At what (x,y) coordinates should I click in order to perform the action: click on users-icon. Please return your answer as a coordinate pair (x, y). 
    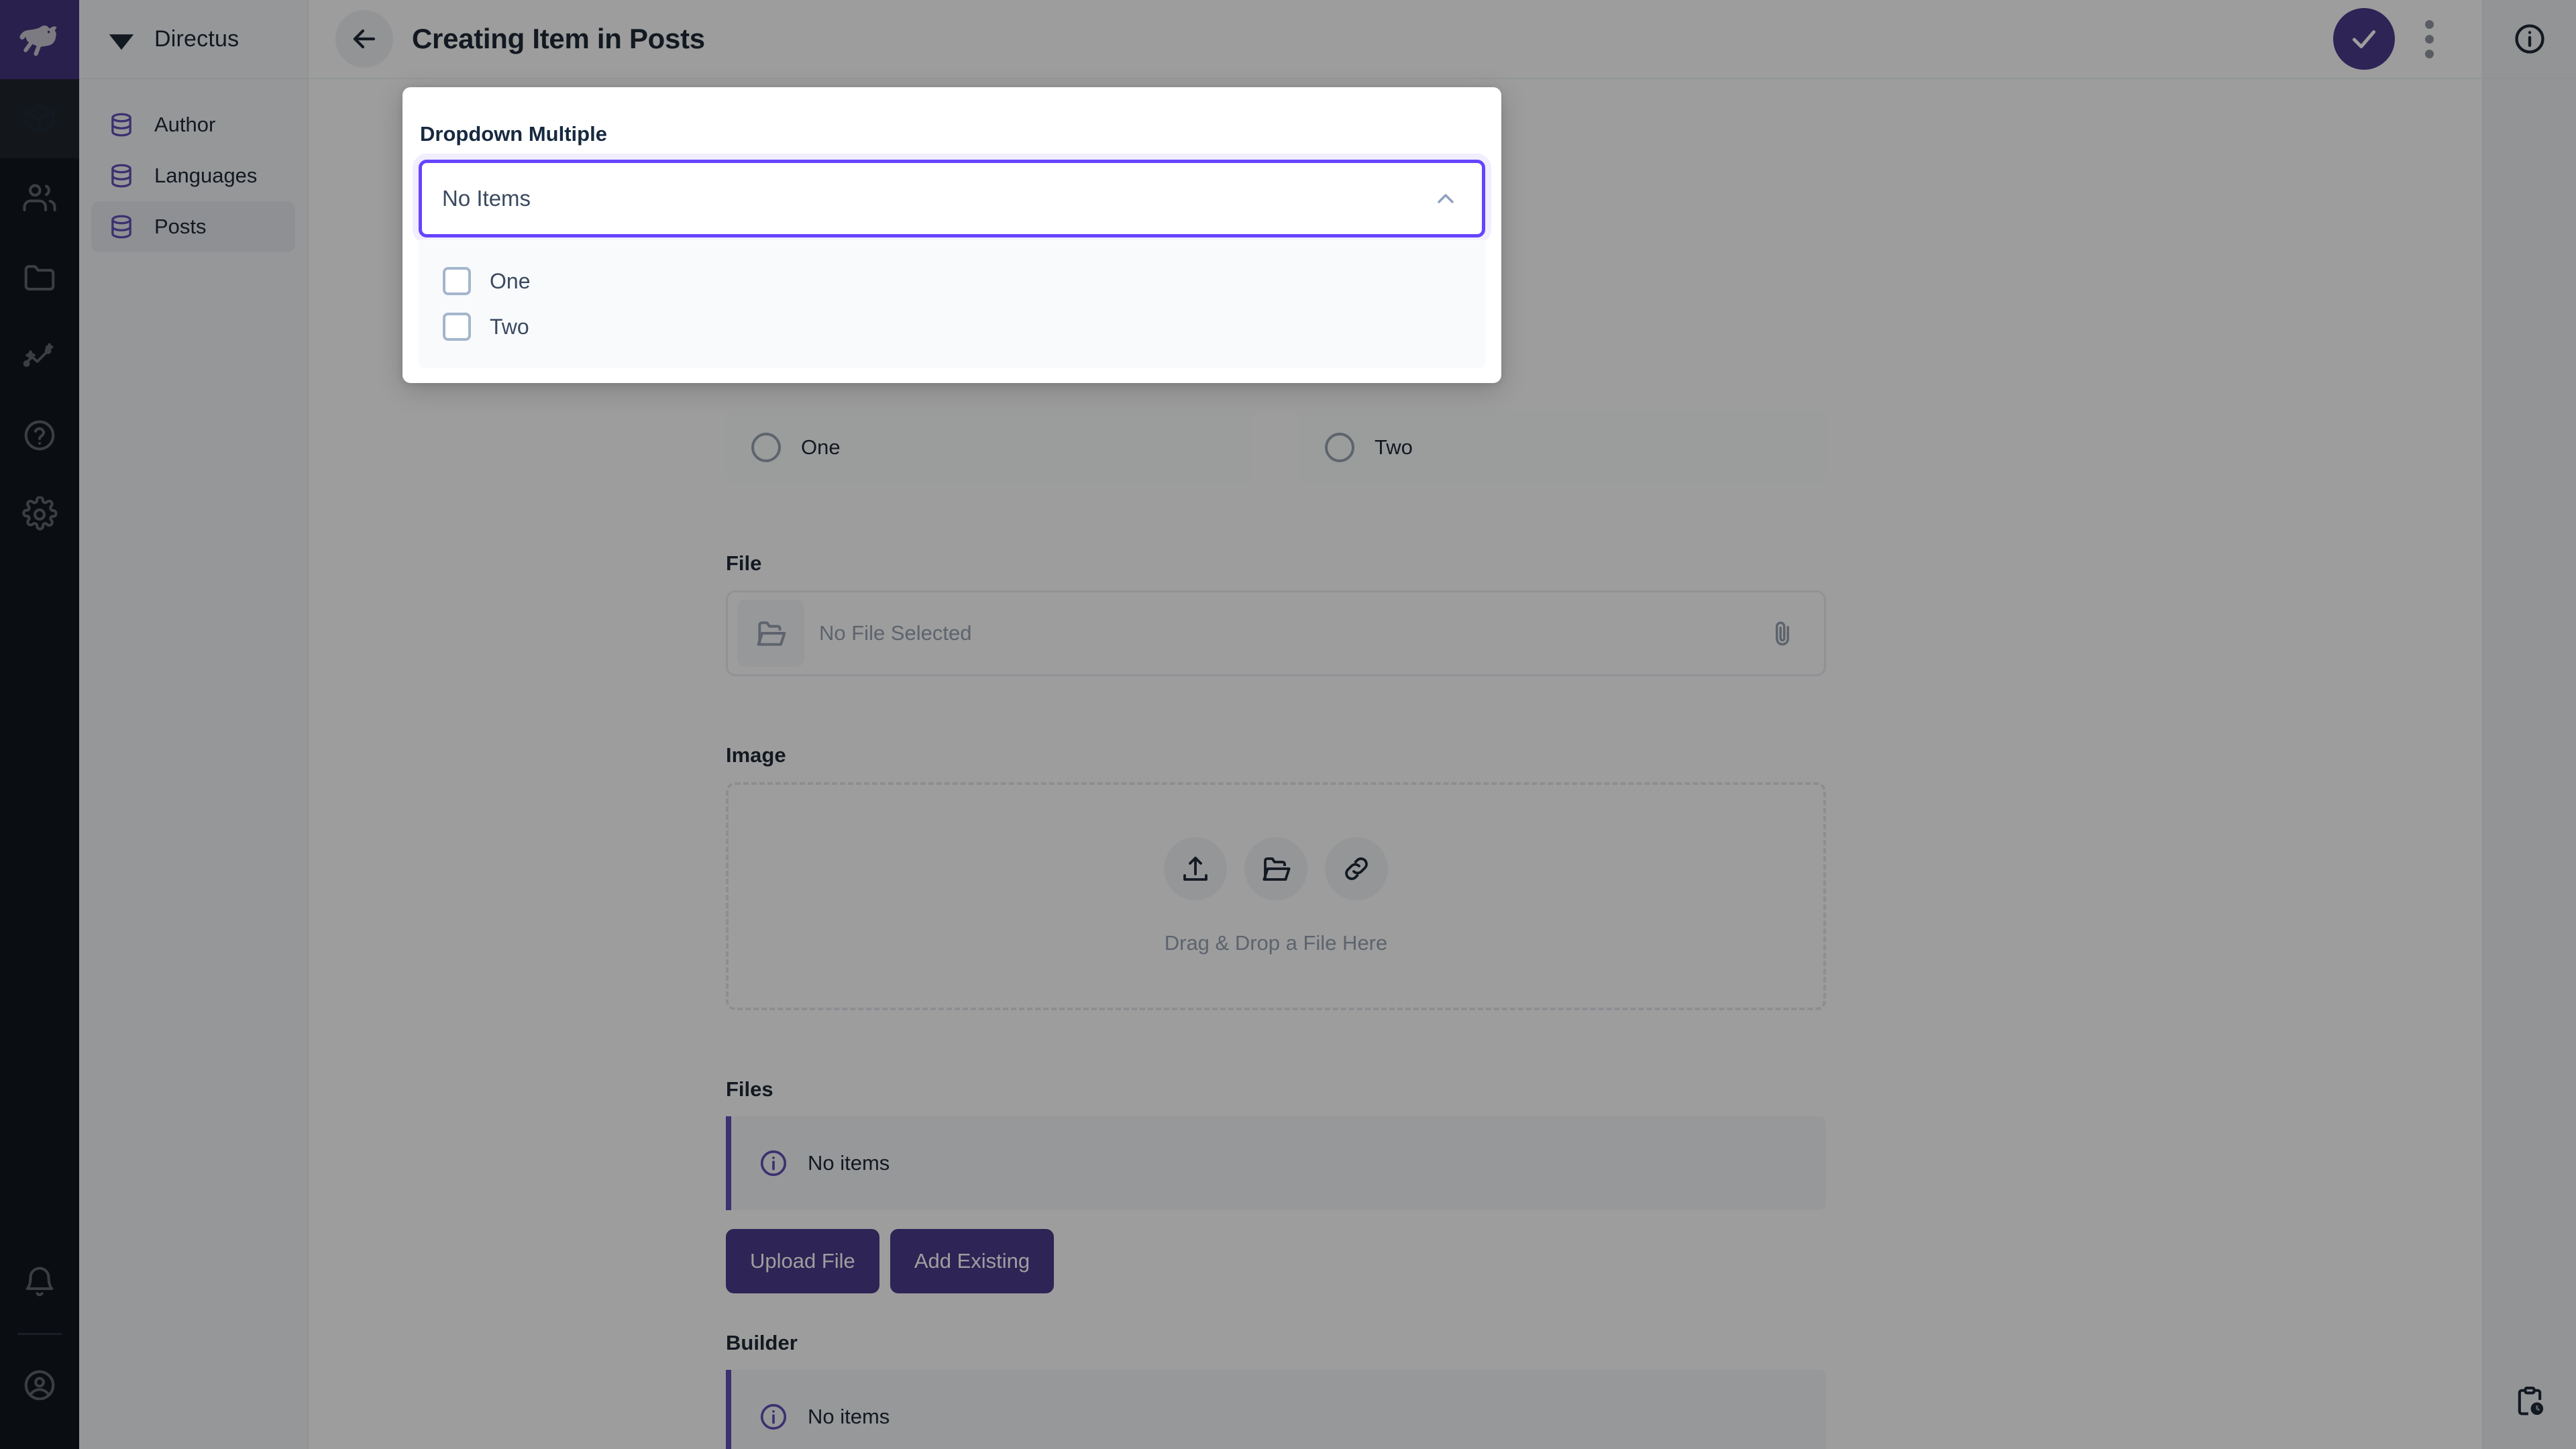
    Looking at the image, I should click on (39, 198).